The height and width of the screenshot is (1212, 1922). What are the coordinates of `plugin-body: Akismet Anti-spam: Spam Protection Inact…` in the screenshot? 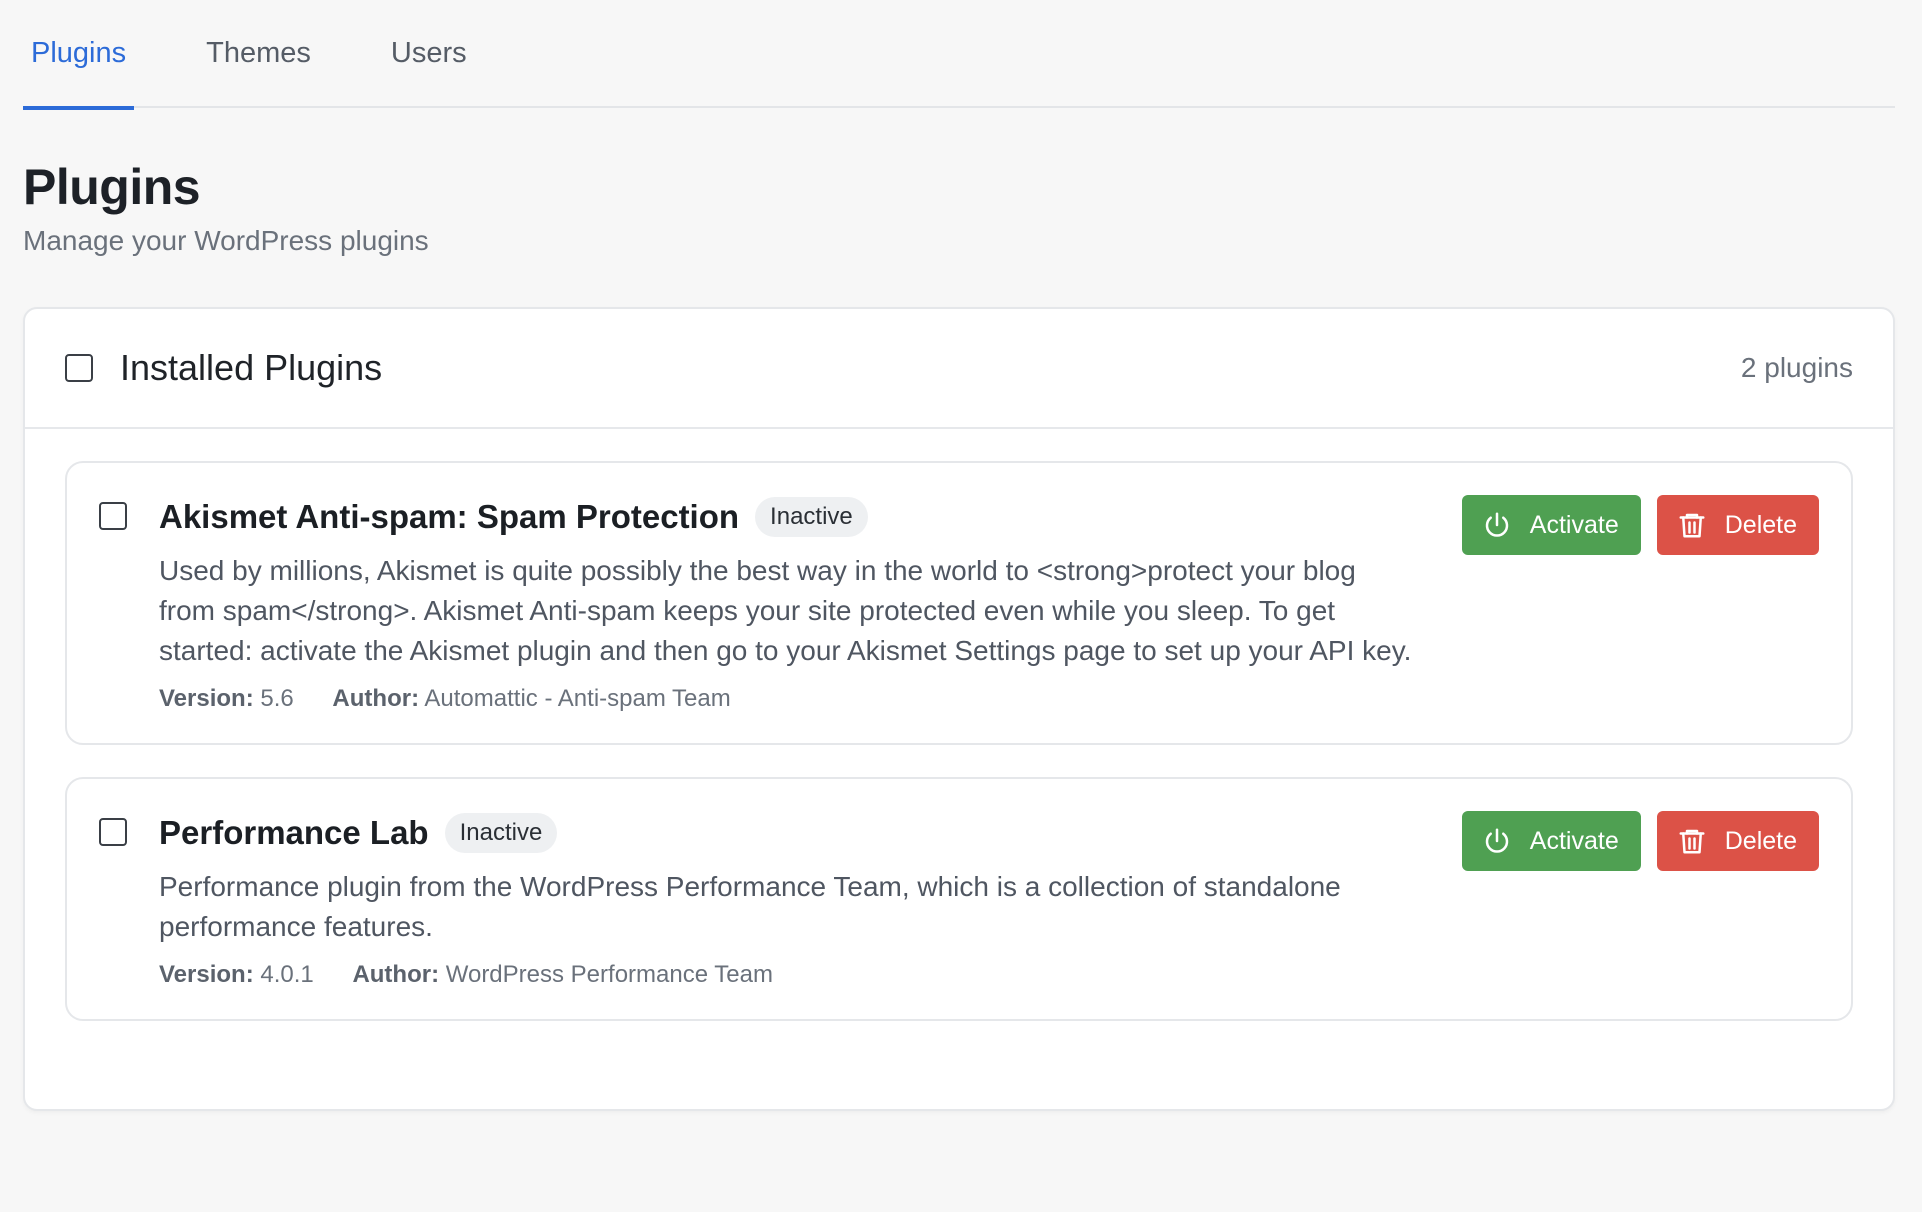 It's located at (789, 605).